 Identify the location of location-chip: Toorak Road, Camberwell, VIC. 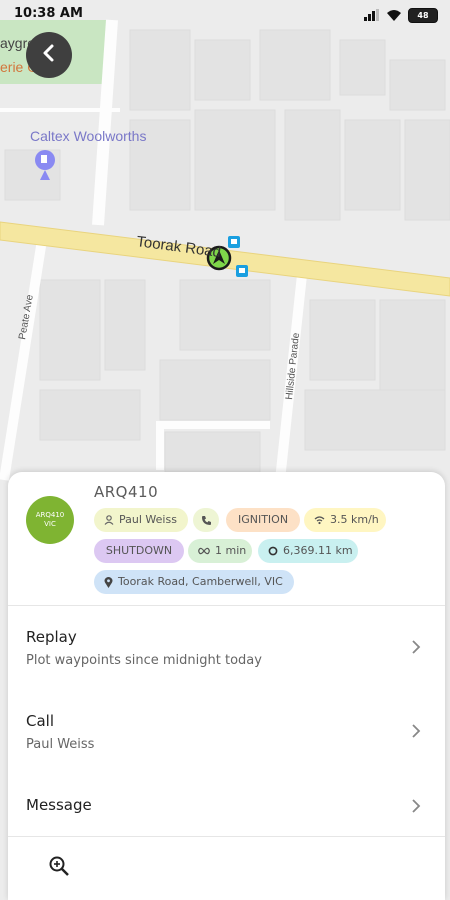
(194, 582).